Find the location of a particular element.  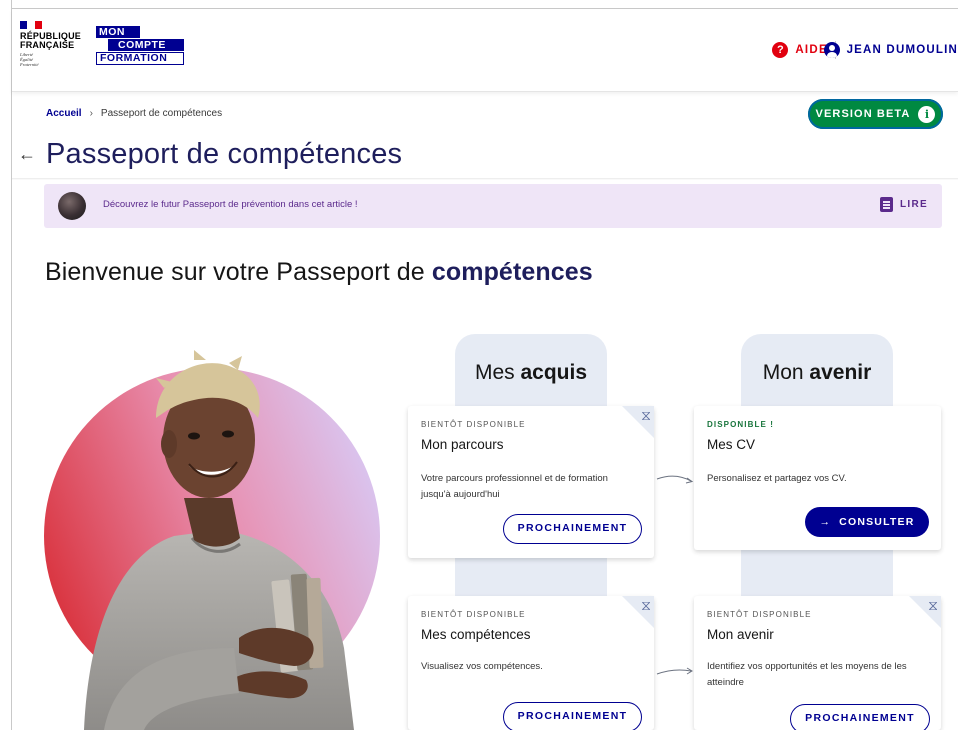

arrow-right-icon: → is located at coordinates (825, 522).